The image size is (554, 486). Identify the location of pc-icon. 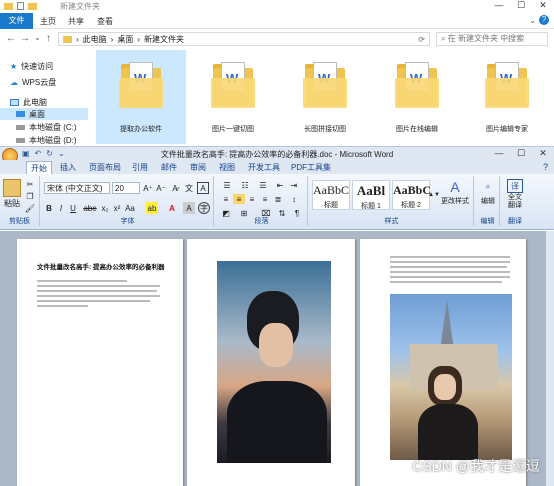
(14, 102).